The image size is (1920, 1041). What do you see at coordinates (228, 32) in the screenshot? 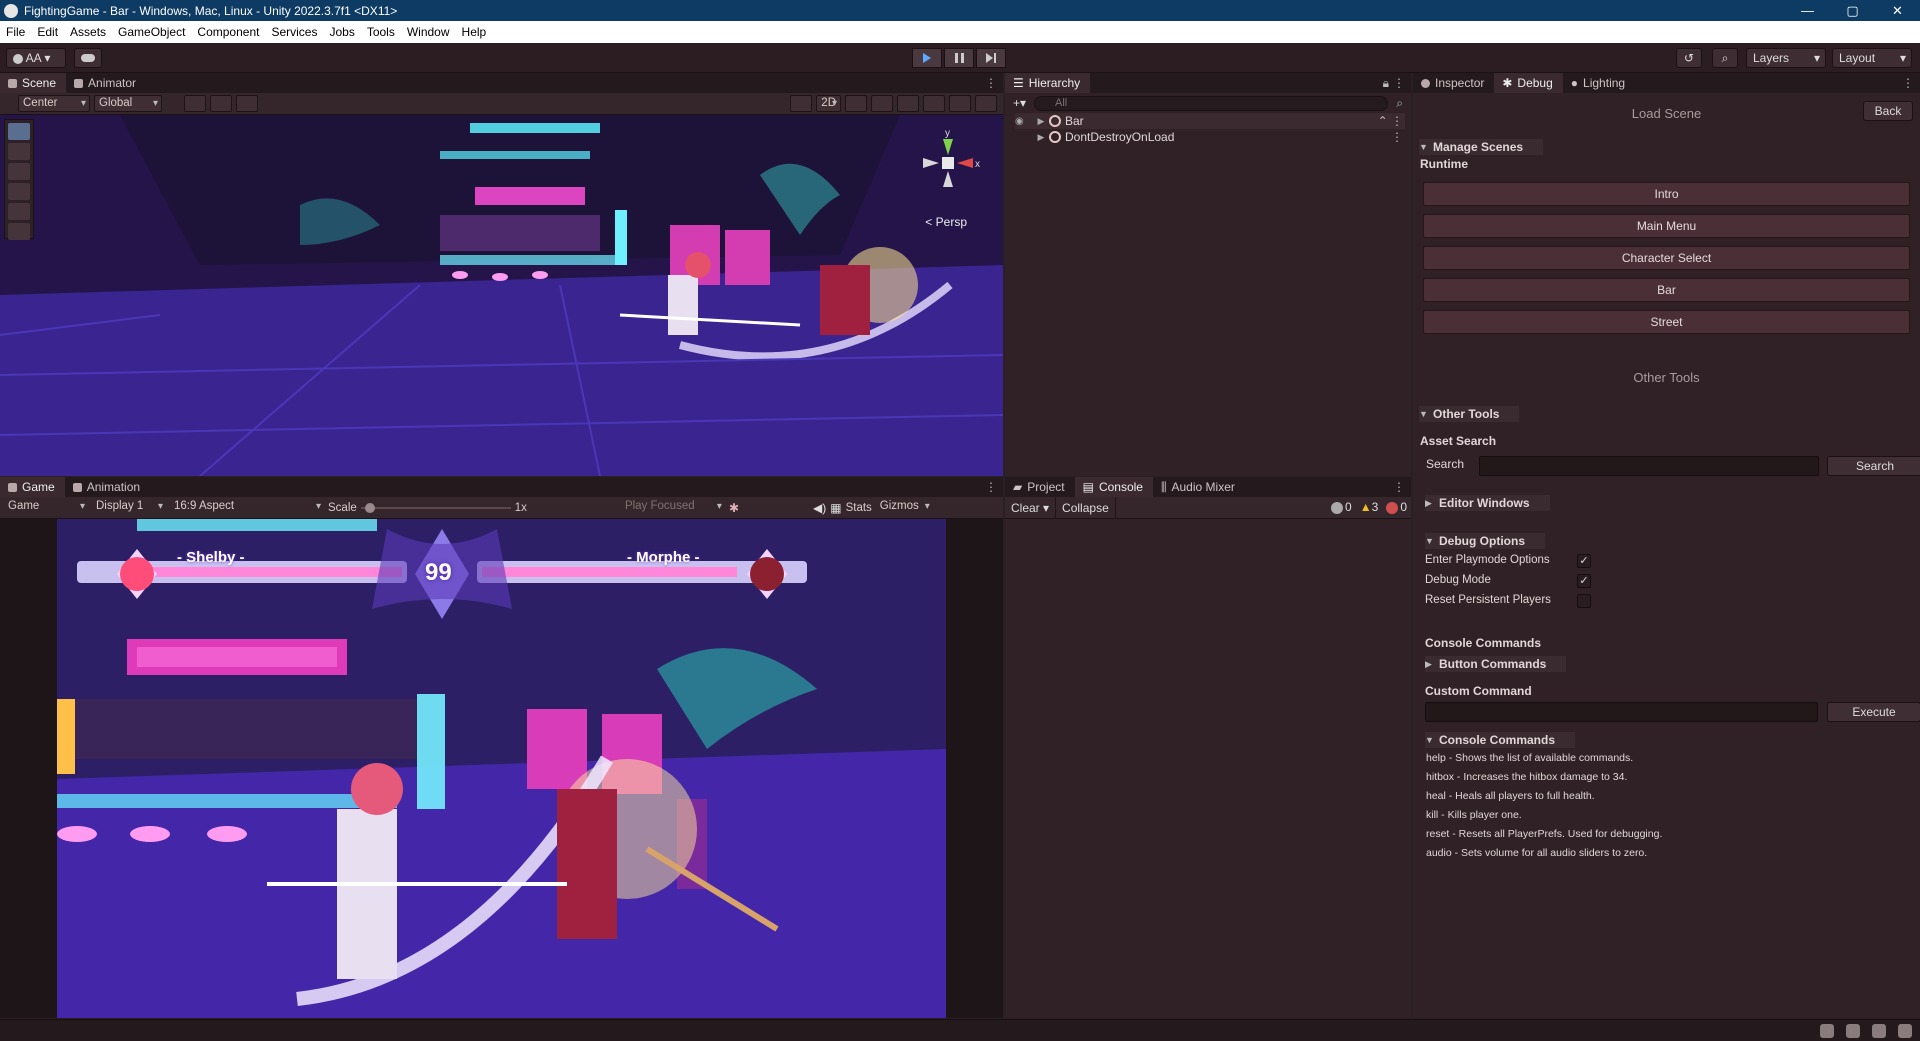
I see `menu-component: Component` at bounding box center [228, 32].